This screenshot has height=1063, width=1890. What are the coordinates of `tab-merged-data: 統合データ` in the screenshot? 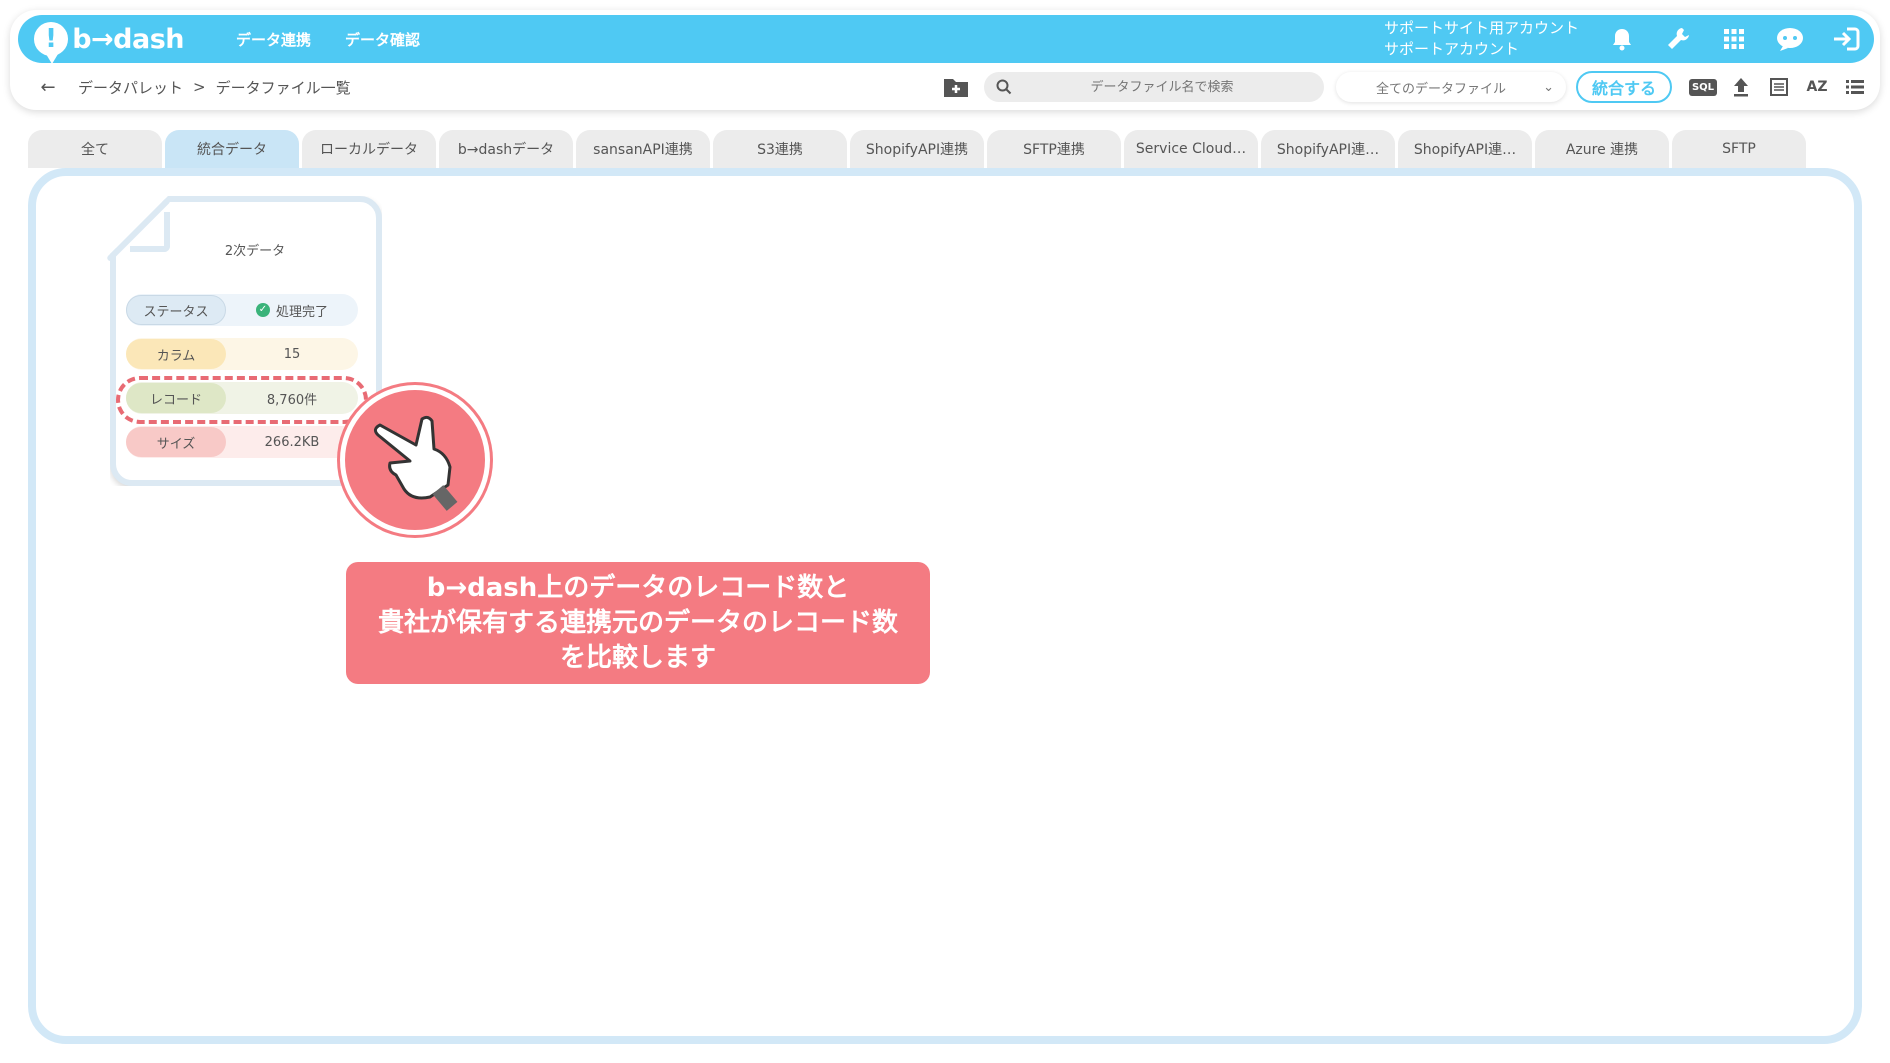 It's located at (232, 149).